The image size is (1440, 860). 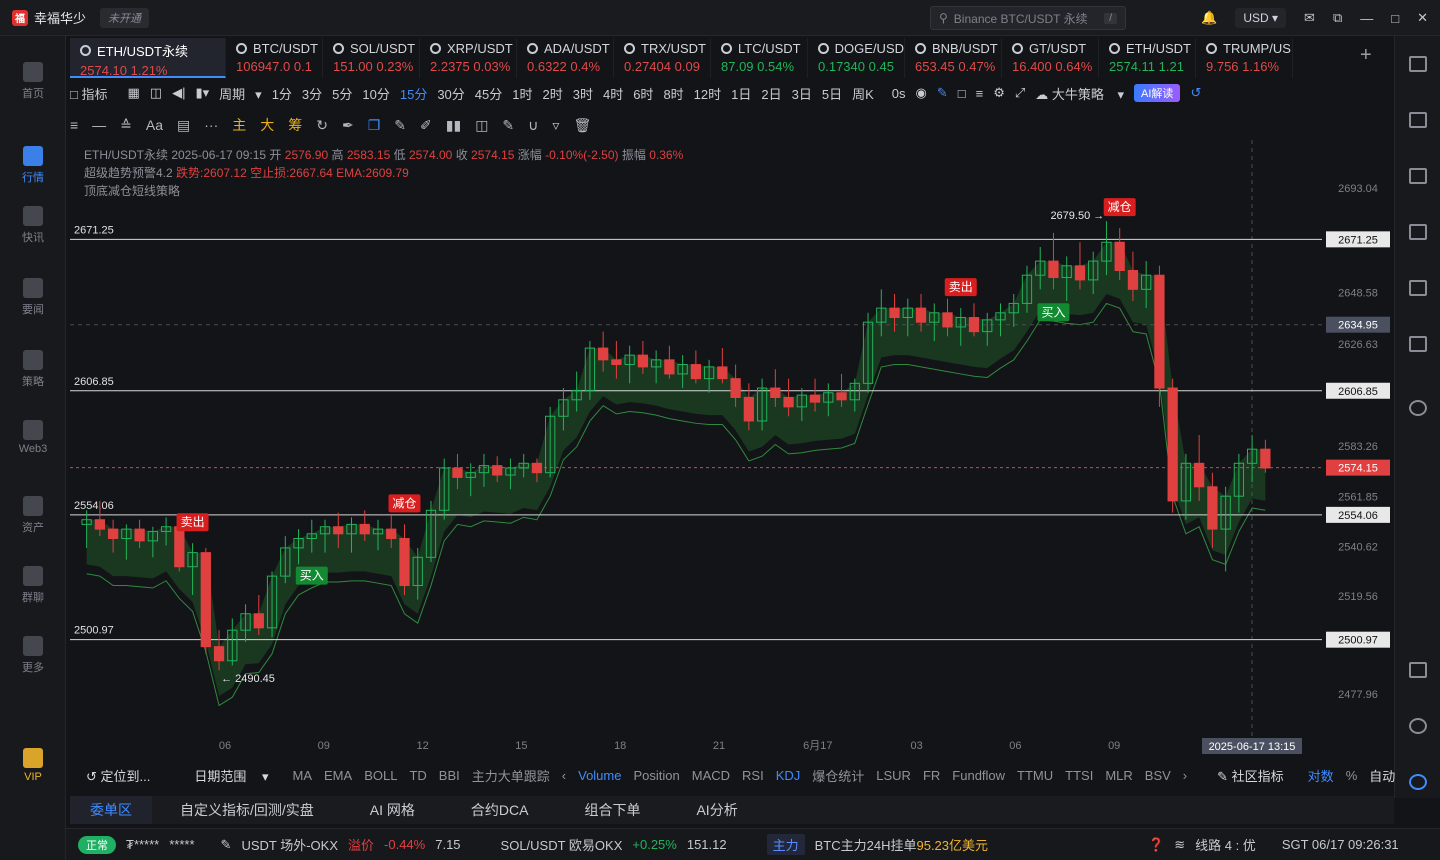 I want to click on indicator-button: □ 指标, so click(x=93, y=93).